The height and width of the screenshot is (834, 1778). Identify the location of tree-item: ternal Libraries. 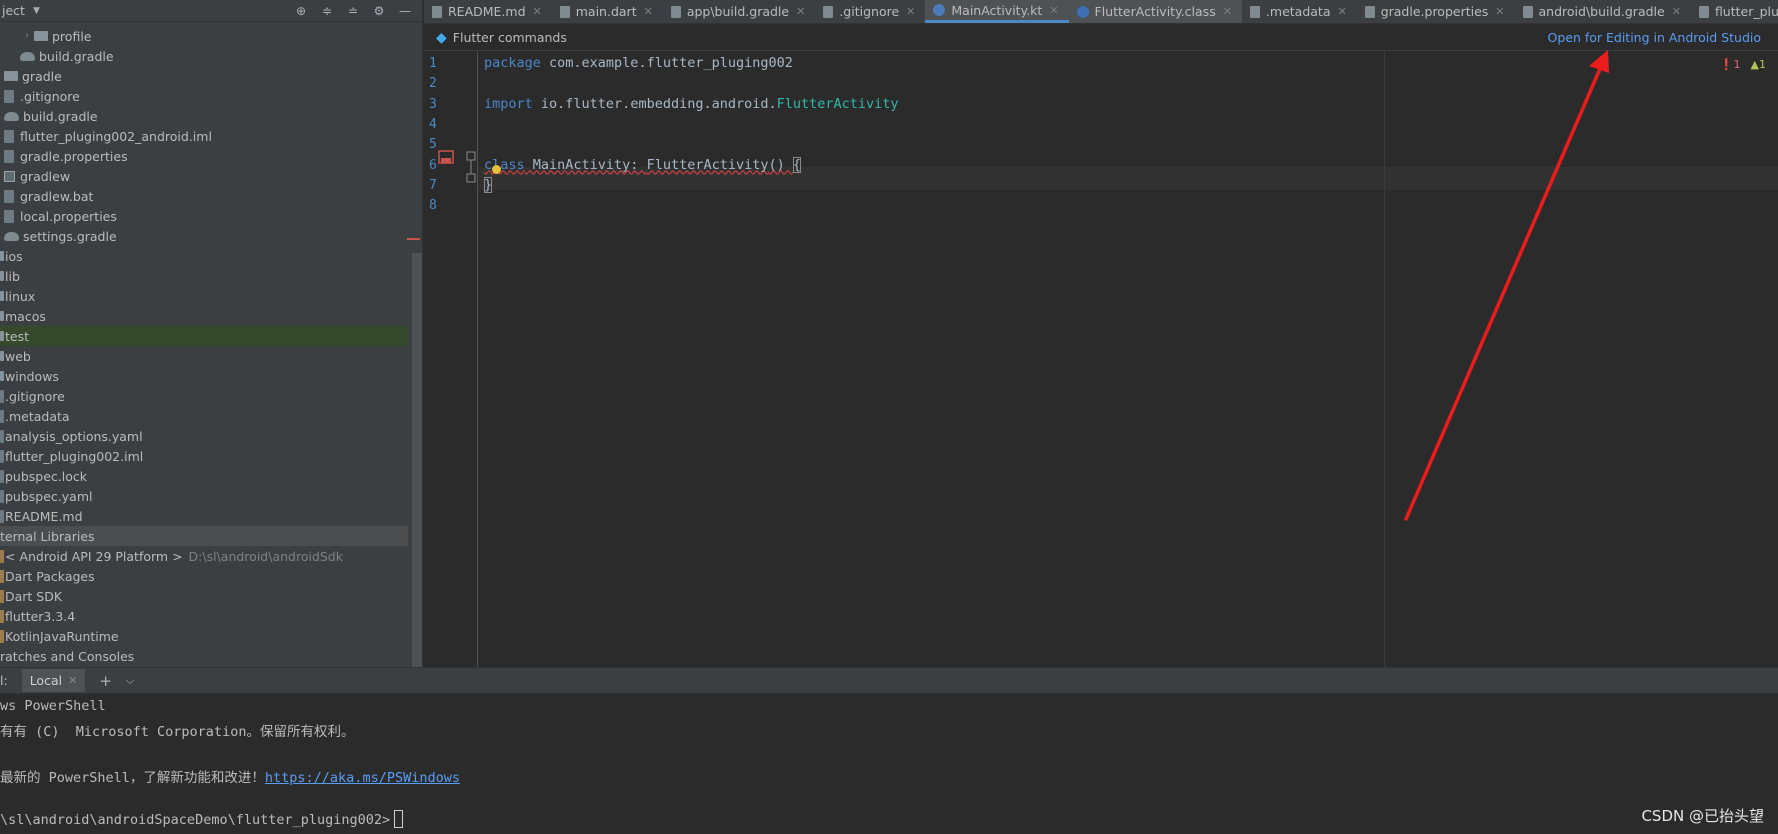
(204, 536).